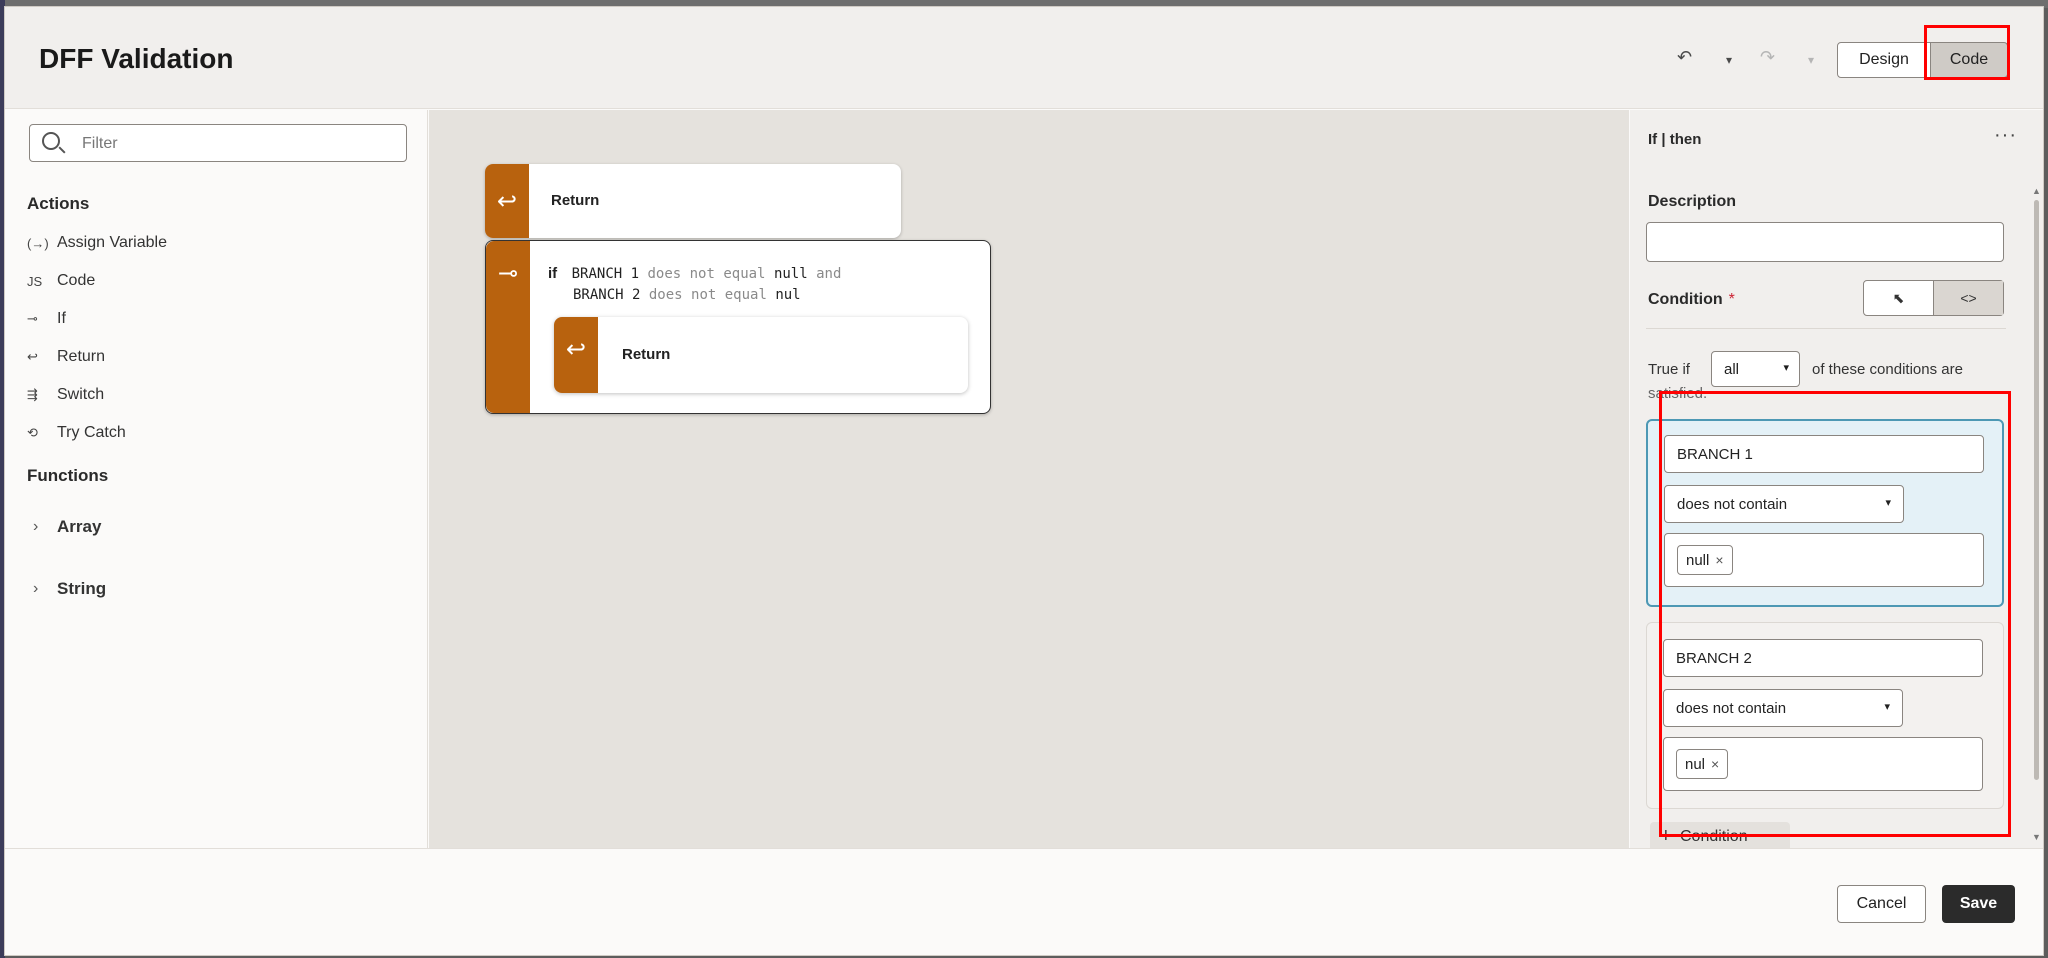 This screenshot has height=958, width=2048. Describe the element at coordinates (1024, 901) in the screenshot. I see `dialog-footer: Cancel Save` at that location.